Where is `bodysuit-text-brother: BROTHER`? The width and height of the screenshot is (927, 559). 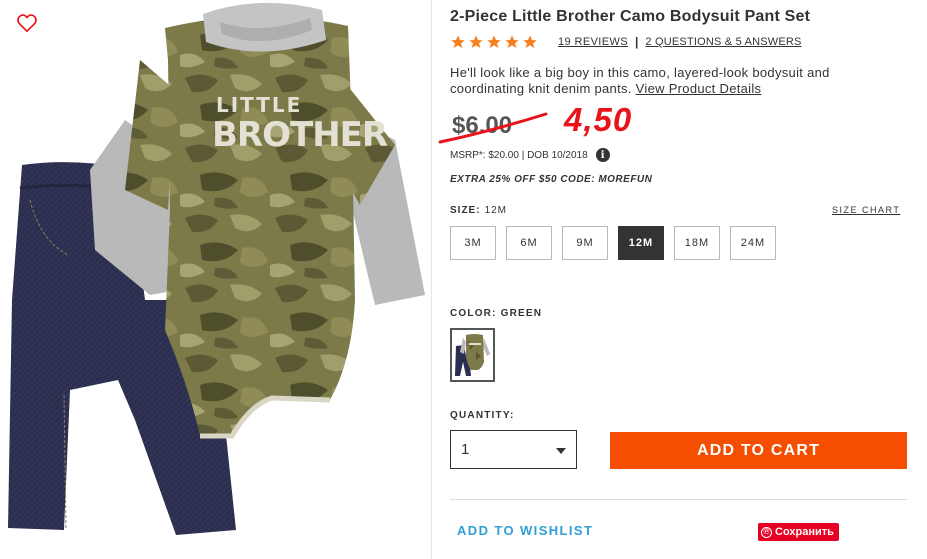 bodysuit-text-brother: BROTHER is located at coordinates (300, 135).